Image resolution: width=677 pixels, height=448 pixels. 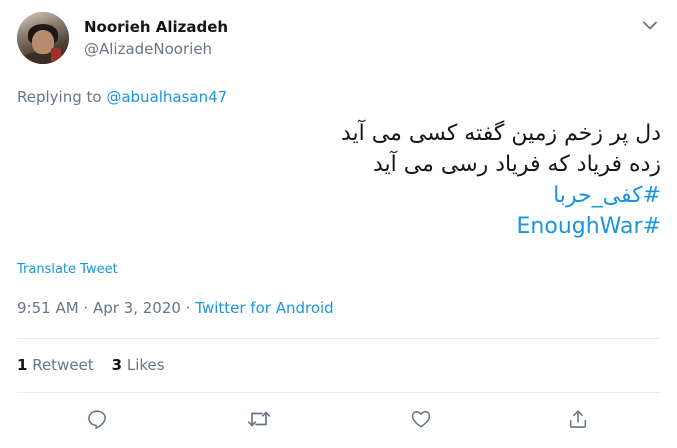 I want to click on tweet-line: زده فریاد که فریاد رسی می آید, so click(x=516, y=164).